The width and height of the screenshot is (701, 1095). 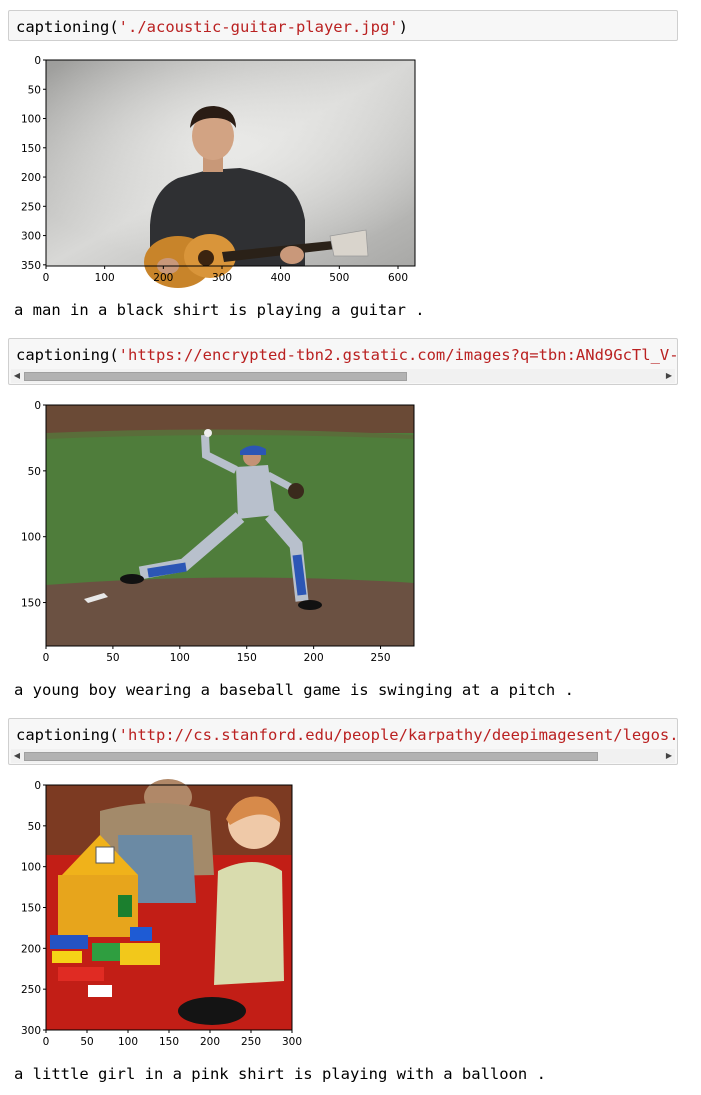 I want to click on x-tick-label: 600, so click(x=398, y=278).